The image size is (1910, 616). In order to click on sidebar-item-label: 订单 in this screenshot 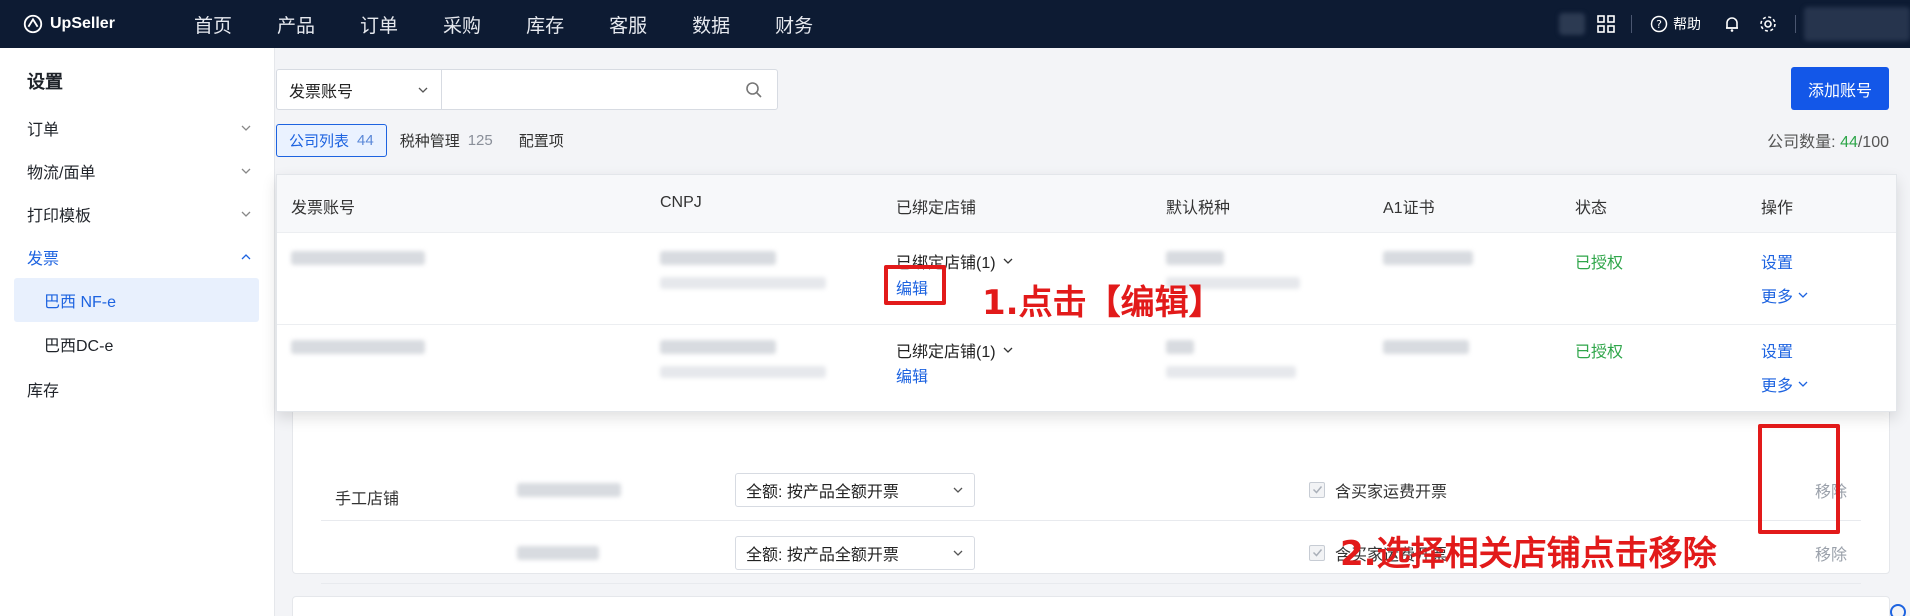, I will do `click(43, 130)`.